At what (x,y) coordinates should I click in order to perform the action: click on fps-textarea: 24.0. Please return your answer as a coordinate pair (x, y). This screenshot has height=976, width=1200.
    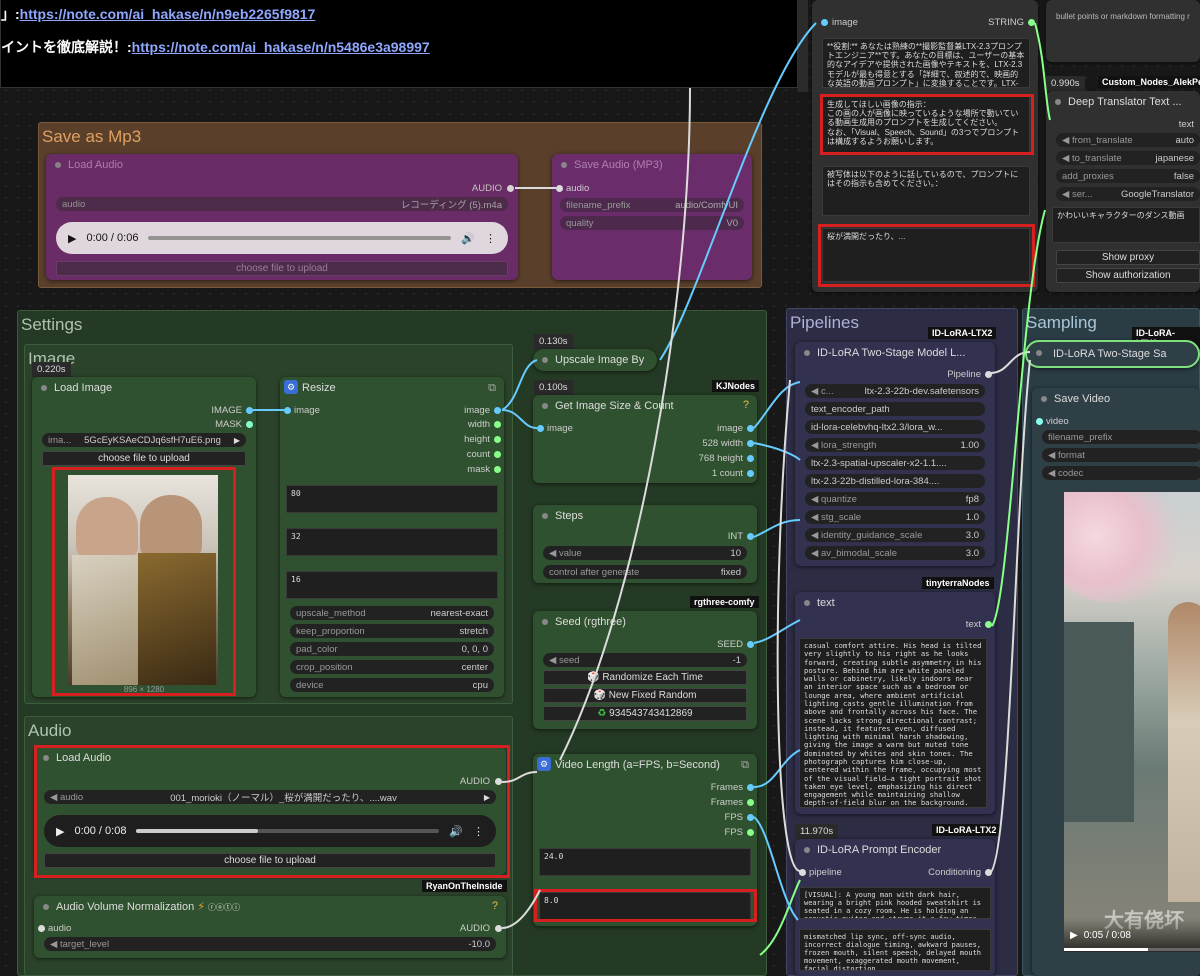
    Looking at the image, I should click on (645, 862).